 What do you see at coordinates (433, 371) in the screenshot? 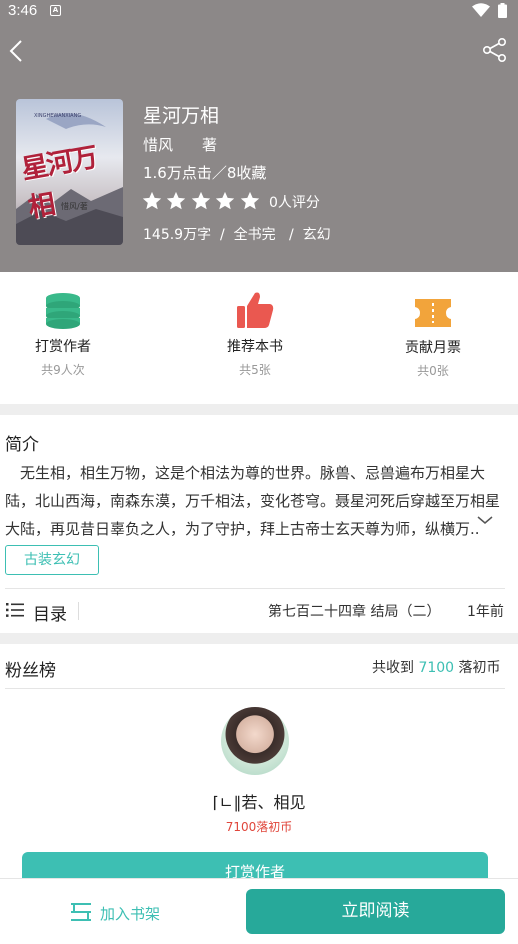
I see `action-count: 共0张` at bounding box center [433, 371].